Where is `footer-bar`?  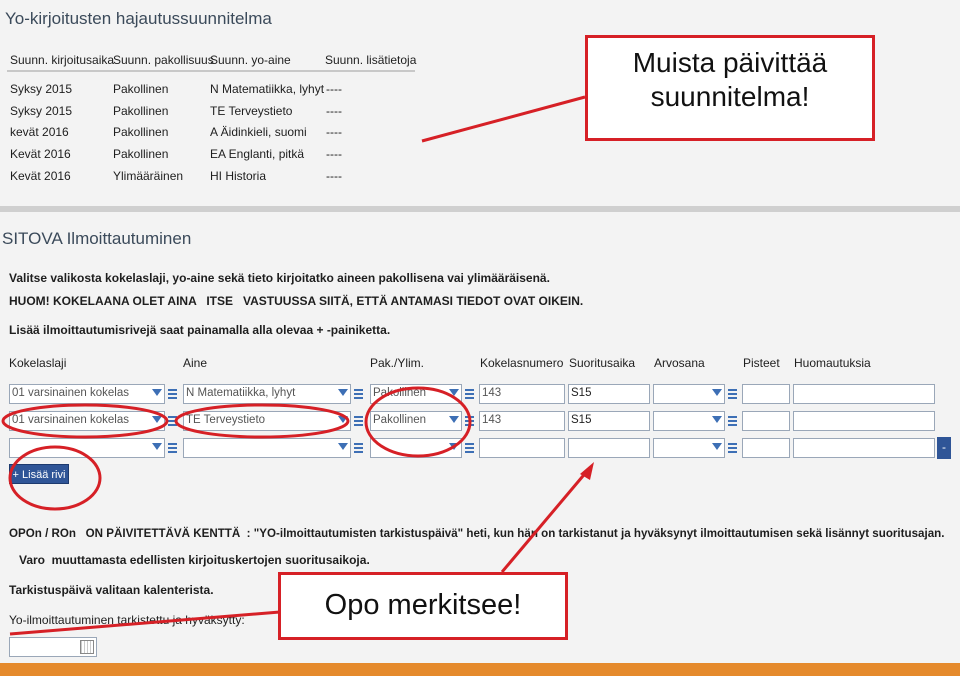
footer-bar is located at coordinates (480, 669).